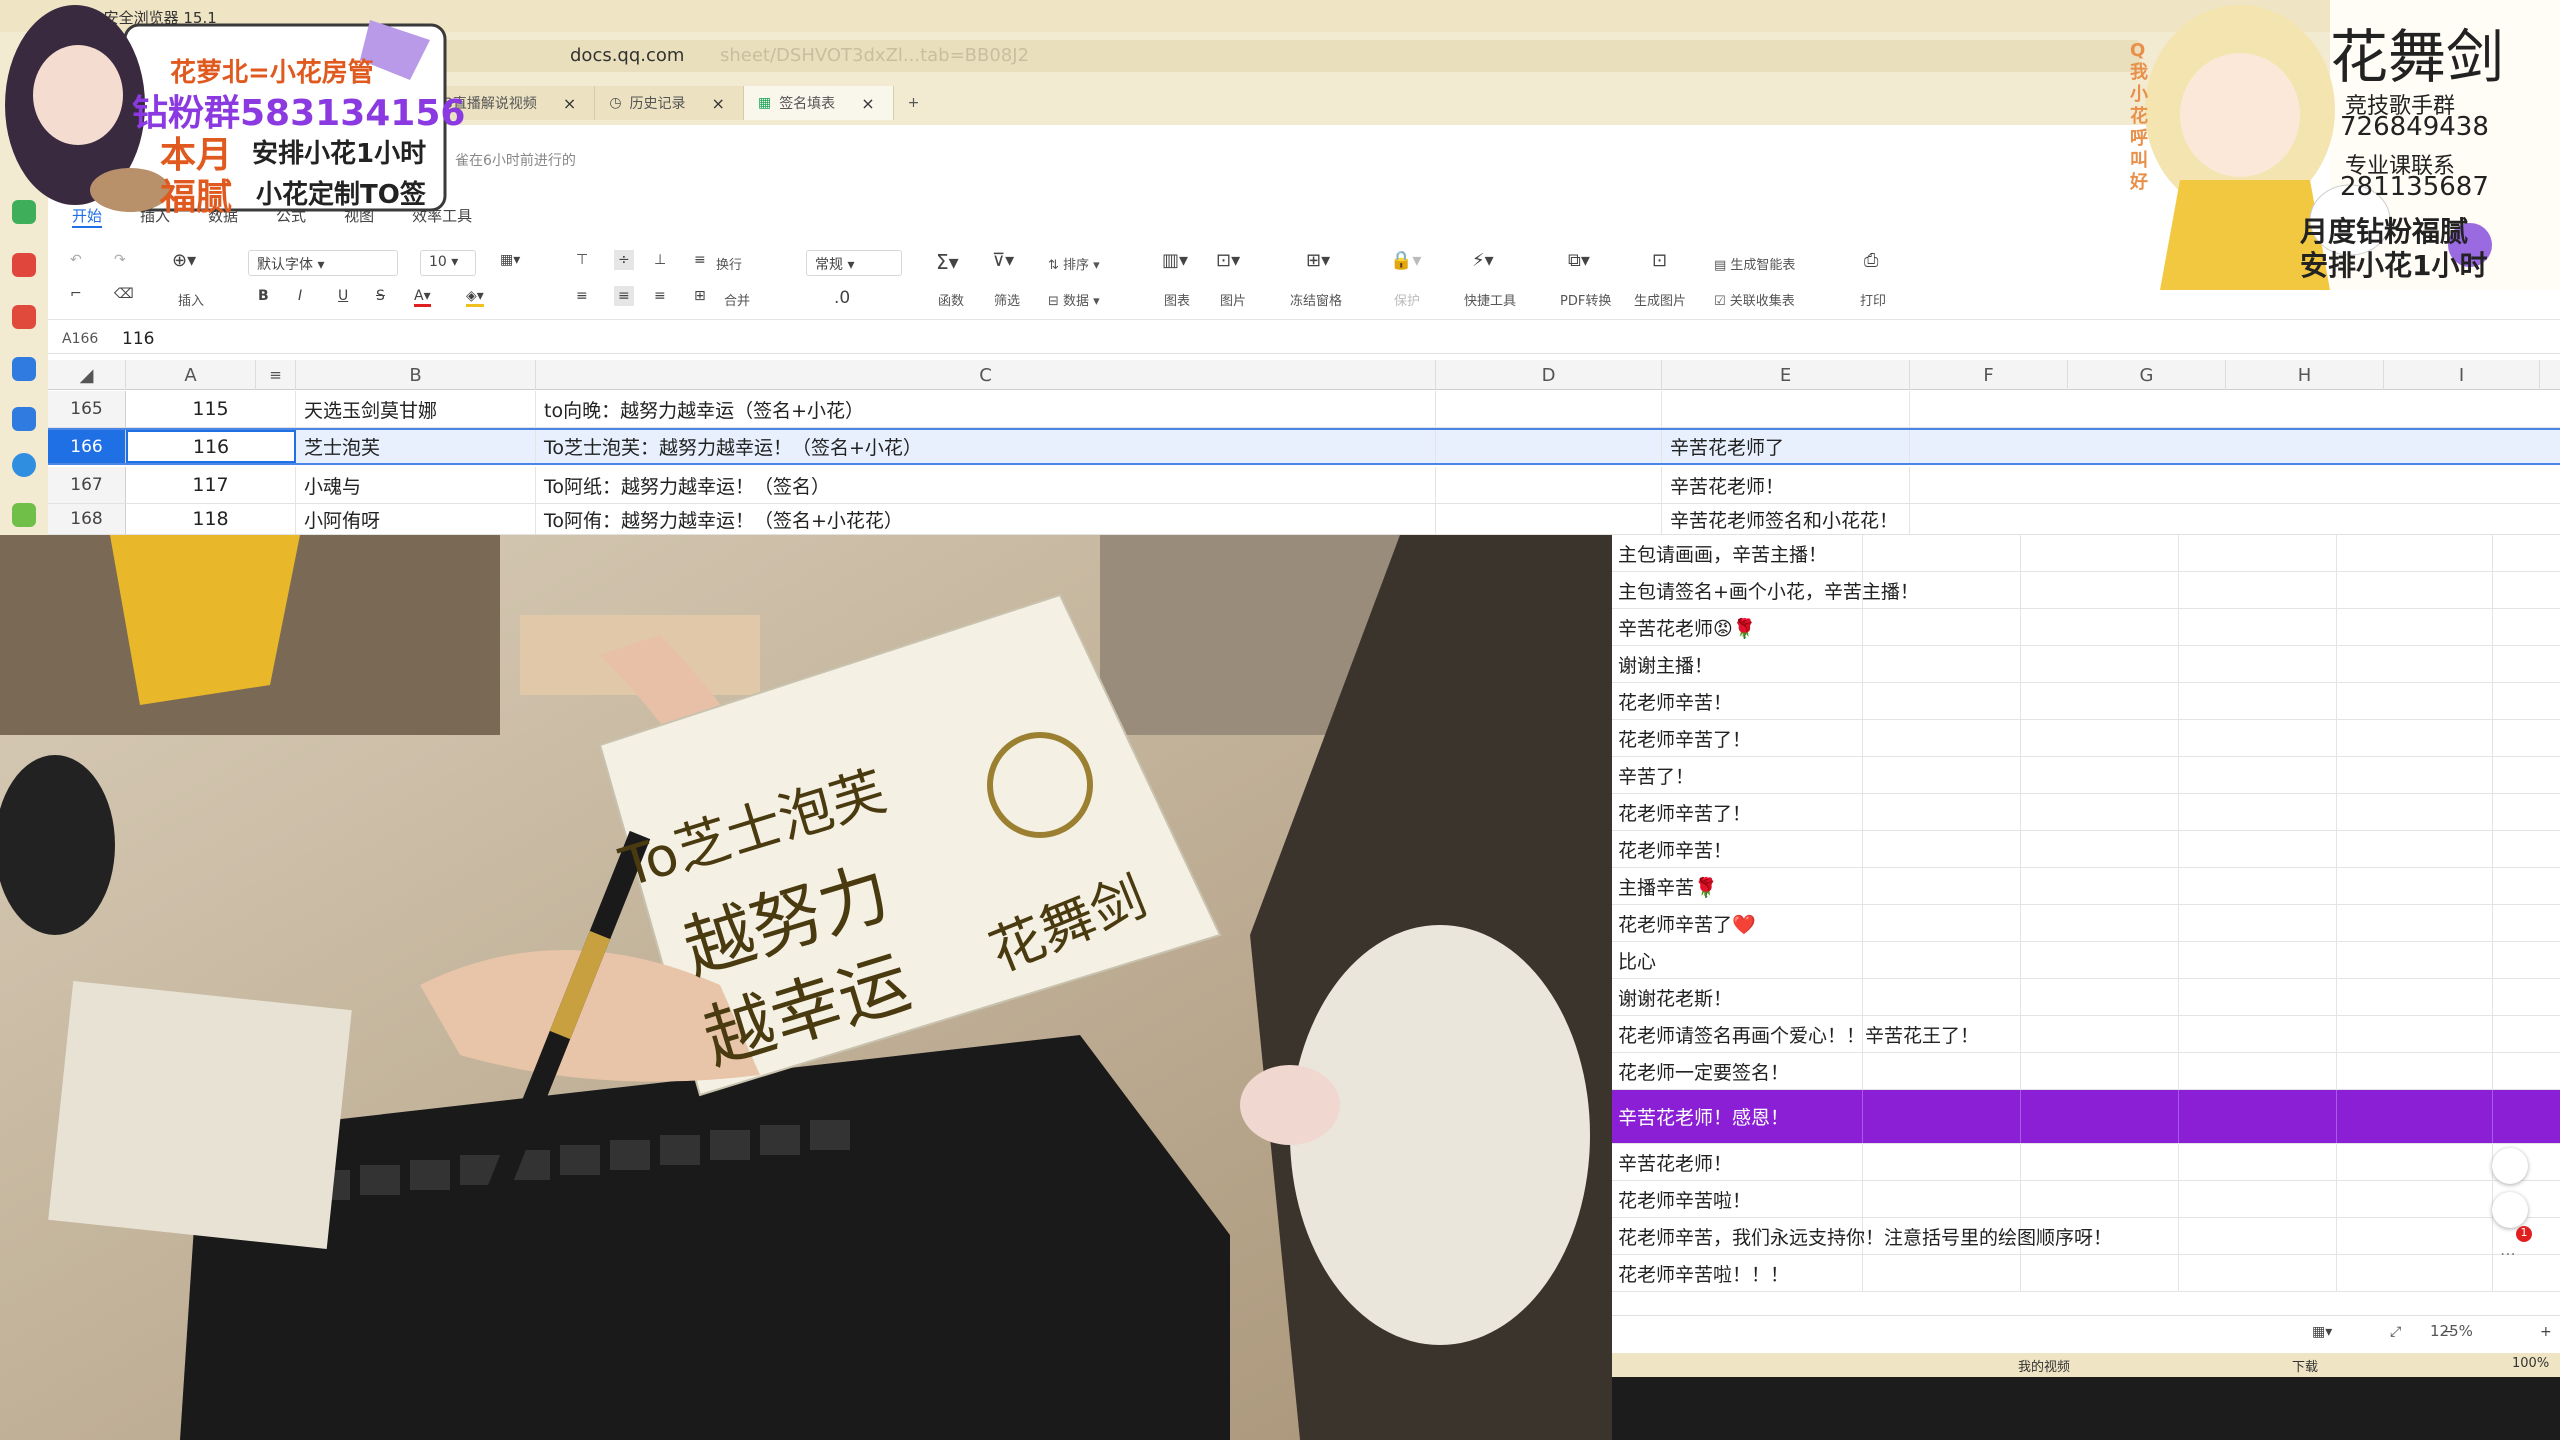 This screenshot has height=1440, width=2560. Describe the element at coordinates (24, 515) in the screenshot. I see `scissors-icon` at that location.